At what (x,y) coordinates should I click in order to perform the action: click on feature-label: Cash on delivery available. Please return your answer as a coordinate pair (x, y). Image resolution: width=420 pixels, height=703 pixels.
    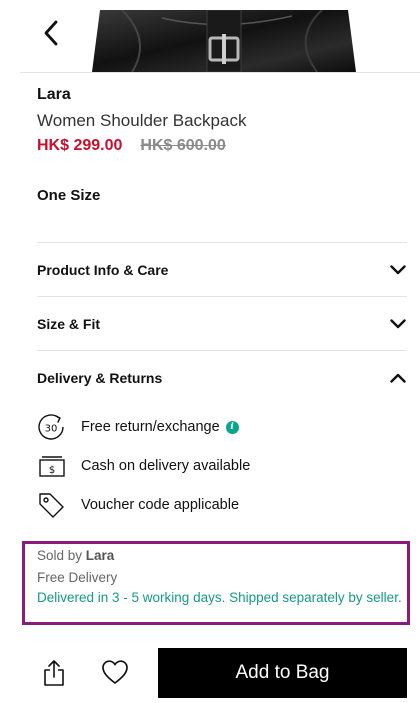
    Looking at the image, I should click on (166, 466).